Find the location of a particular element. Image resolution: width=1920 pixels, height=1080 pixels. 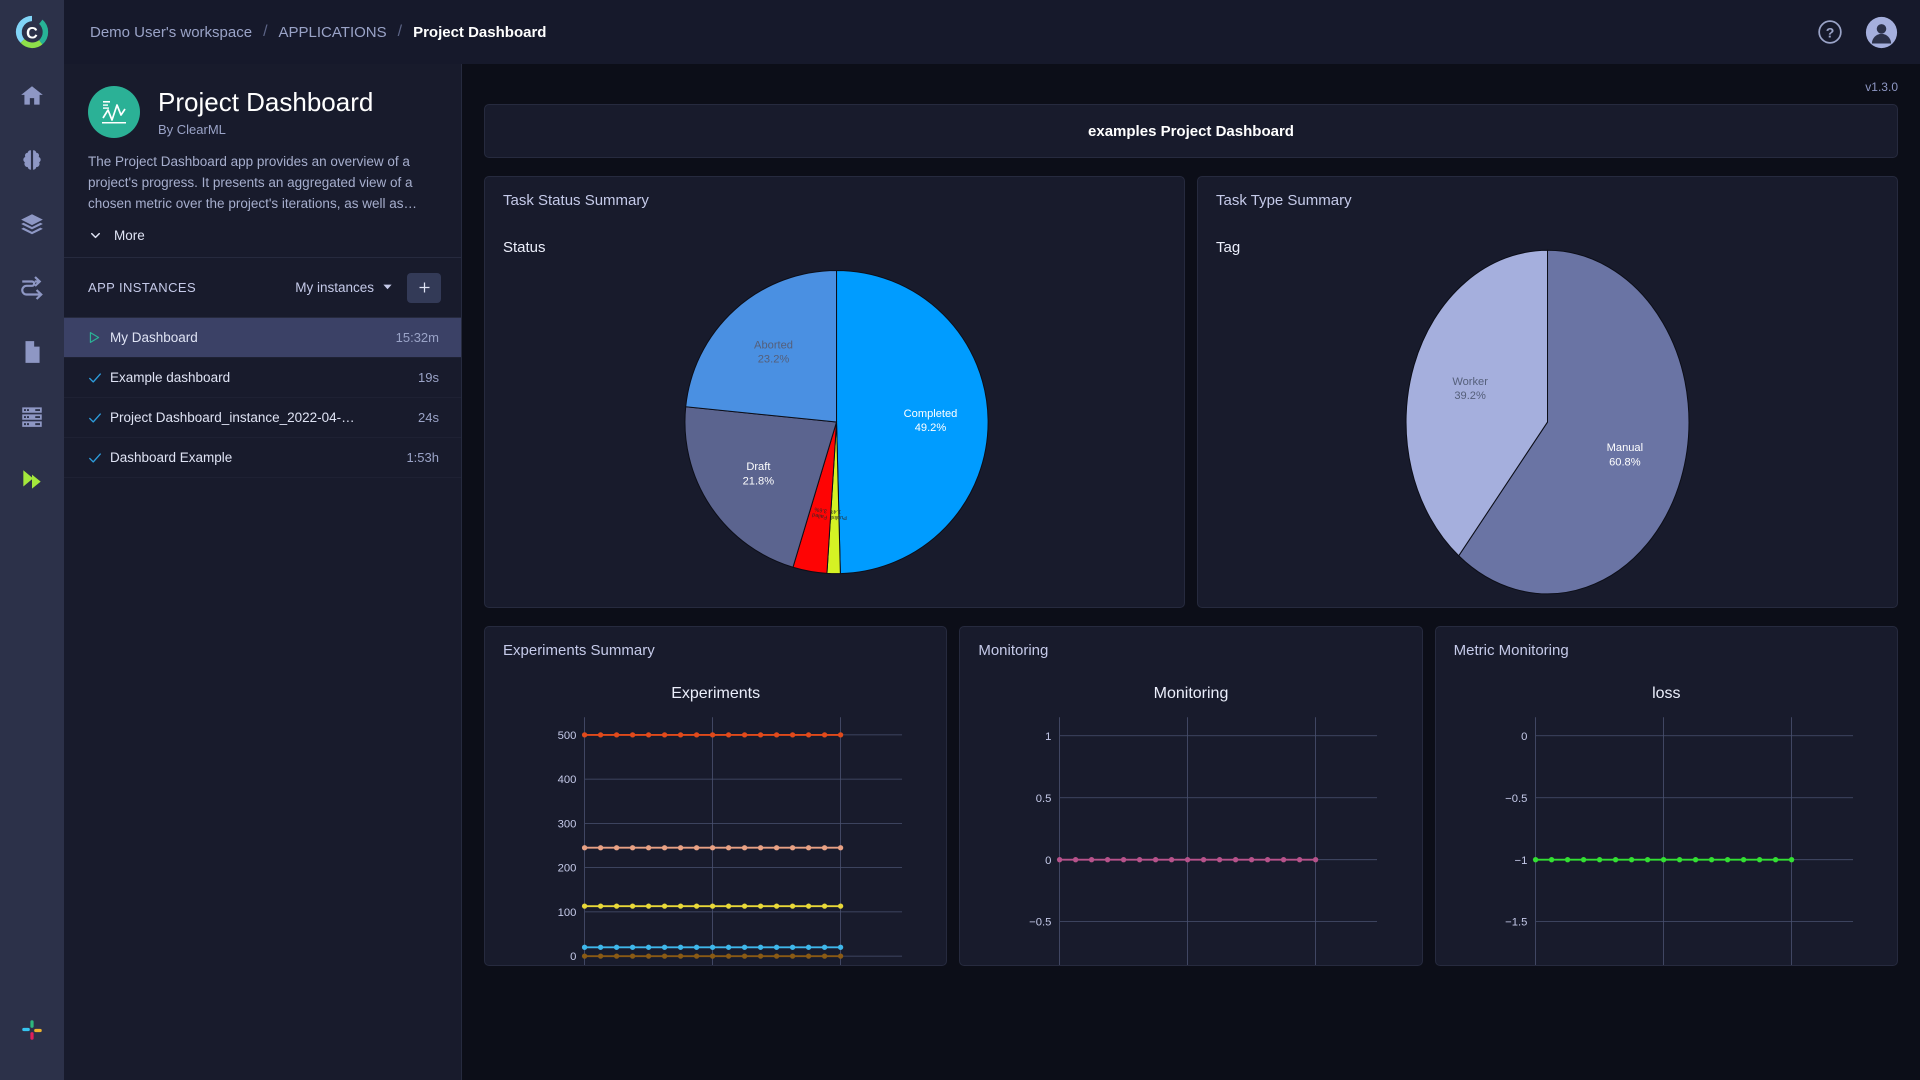

list-item: Project Dashboard_instance_2022-04-… 24s is located at coordinates (262, 418).